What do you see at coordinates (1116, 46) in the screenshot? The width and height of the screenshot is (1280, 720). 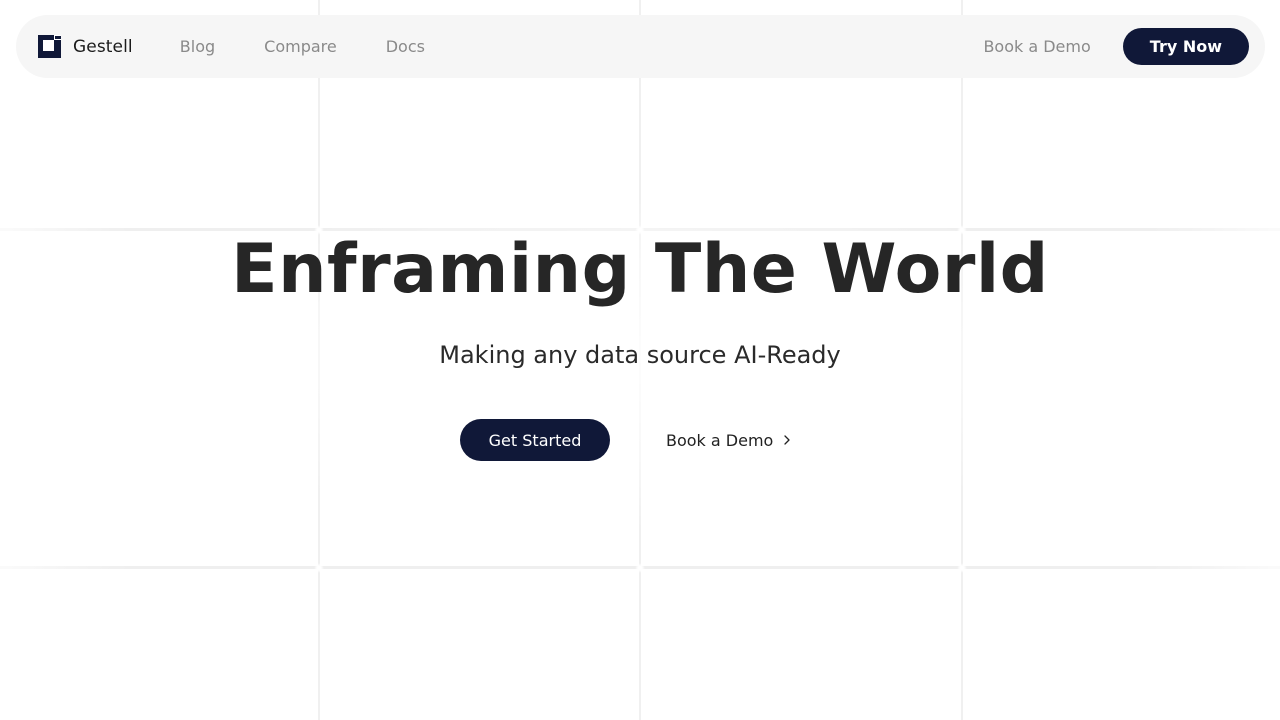 I see `nav-actions: Book a Demo Try Now` at bounding box center [1116, 46].